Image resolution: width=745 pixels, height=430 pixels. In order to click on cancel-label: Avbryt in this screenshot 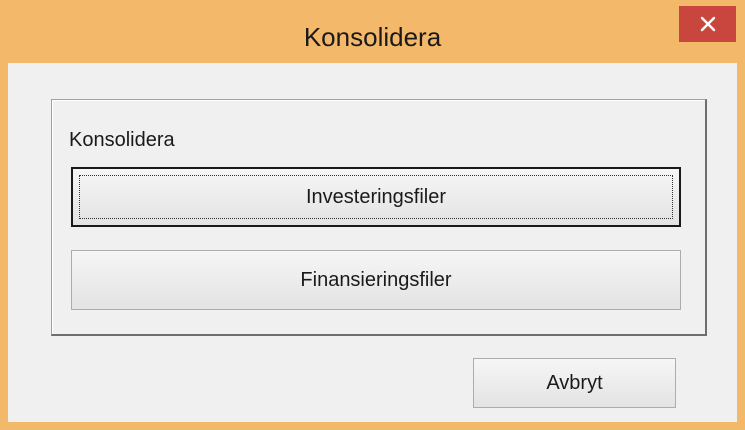, I will do `click(574, 382)`.